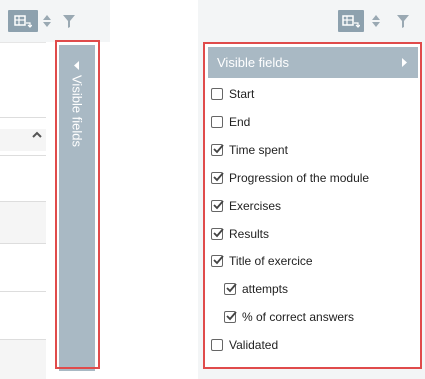 This screenshot has width=425, height=379. I want to click on field-label: % of correct answers, so click(298, 317).